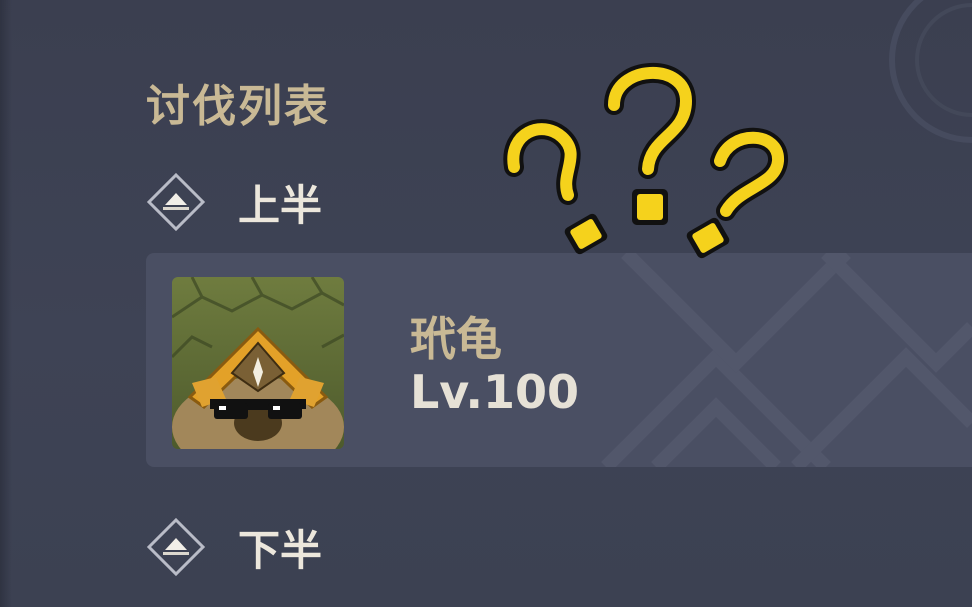 The width and height of the screenshot is (972, 607). What do you see at coordinates (456, 339) in the screenshot?
I see `boss-name: 玳龟` at bounding box center [456, 339].